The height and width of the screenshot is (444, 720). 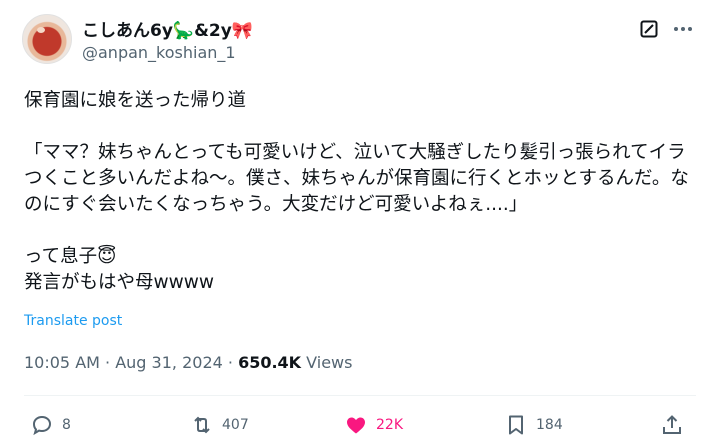 I want to click on bookmark-count: 184, so click(x=549, y=425).